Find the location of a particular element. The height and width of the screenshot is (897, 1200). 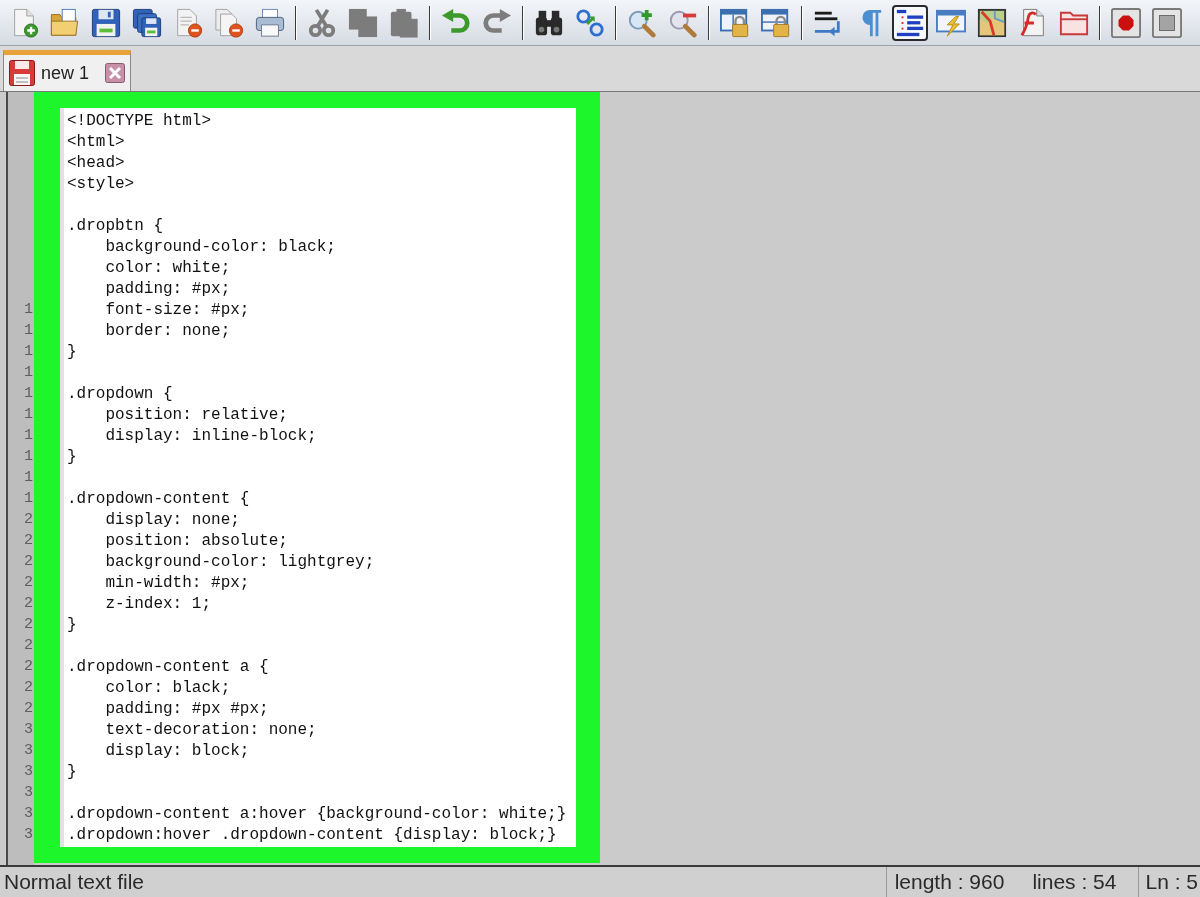

code-line: <style> is located at coordinates (101, 183).